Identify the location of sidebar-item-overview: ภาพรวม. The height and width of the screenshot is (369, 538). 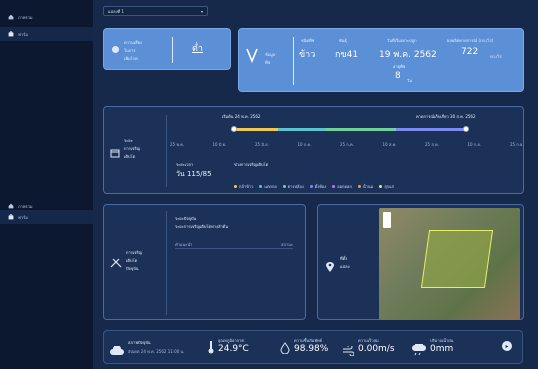
(20, 17).